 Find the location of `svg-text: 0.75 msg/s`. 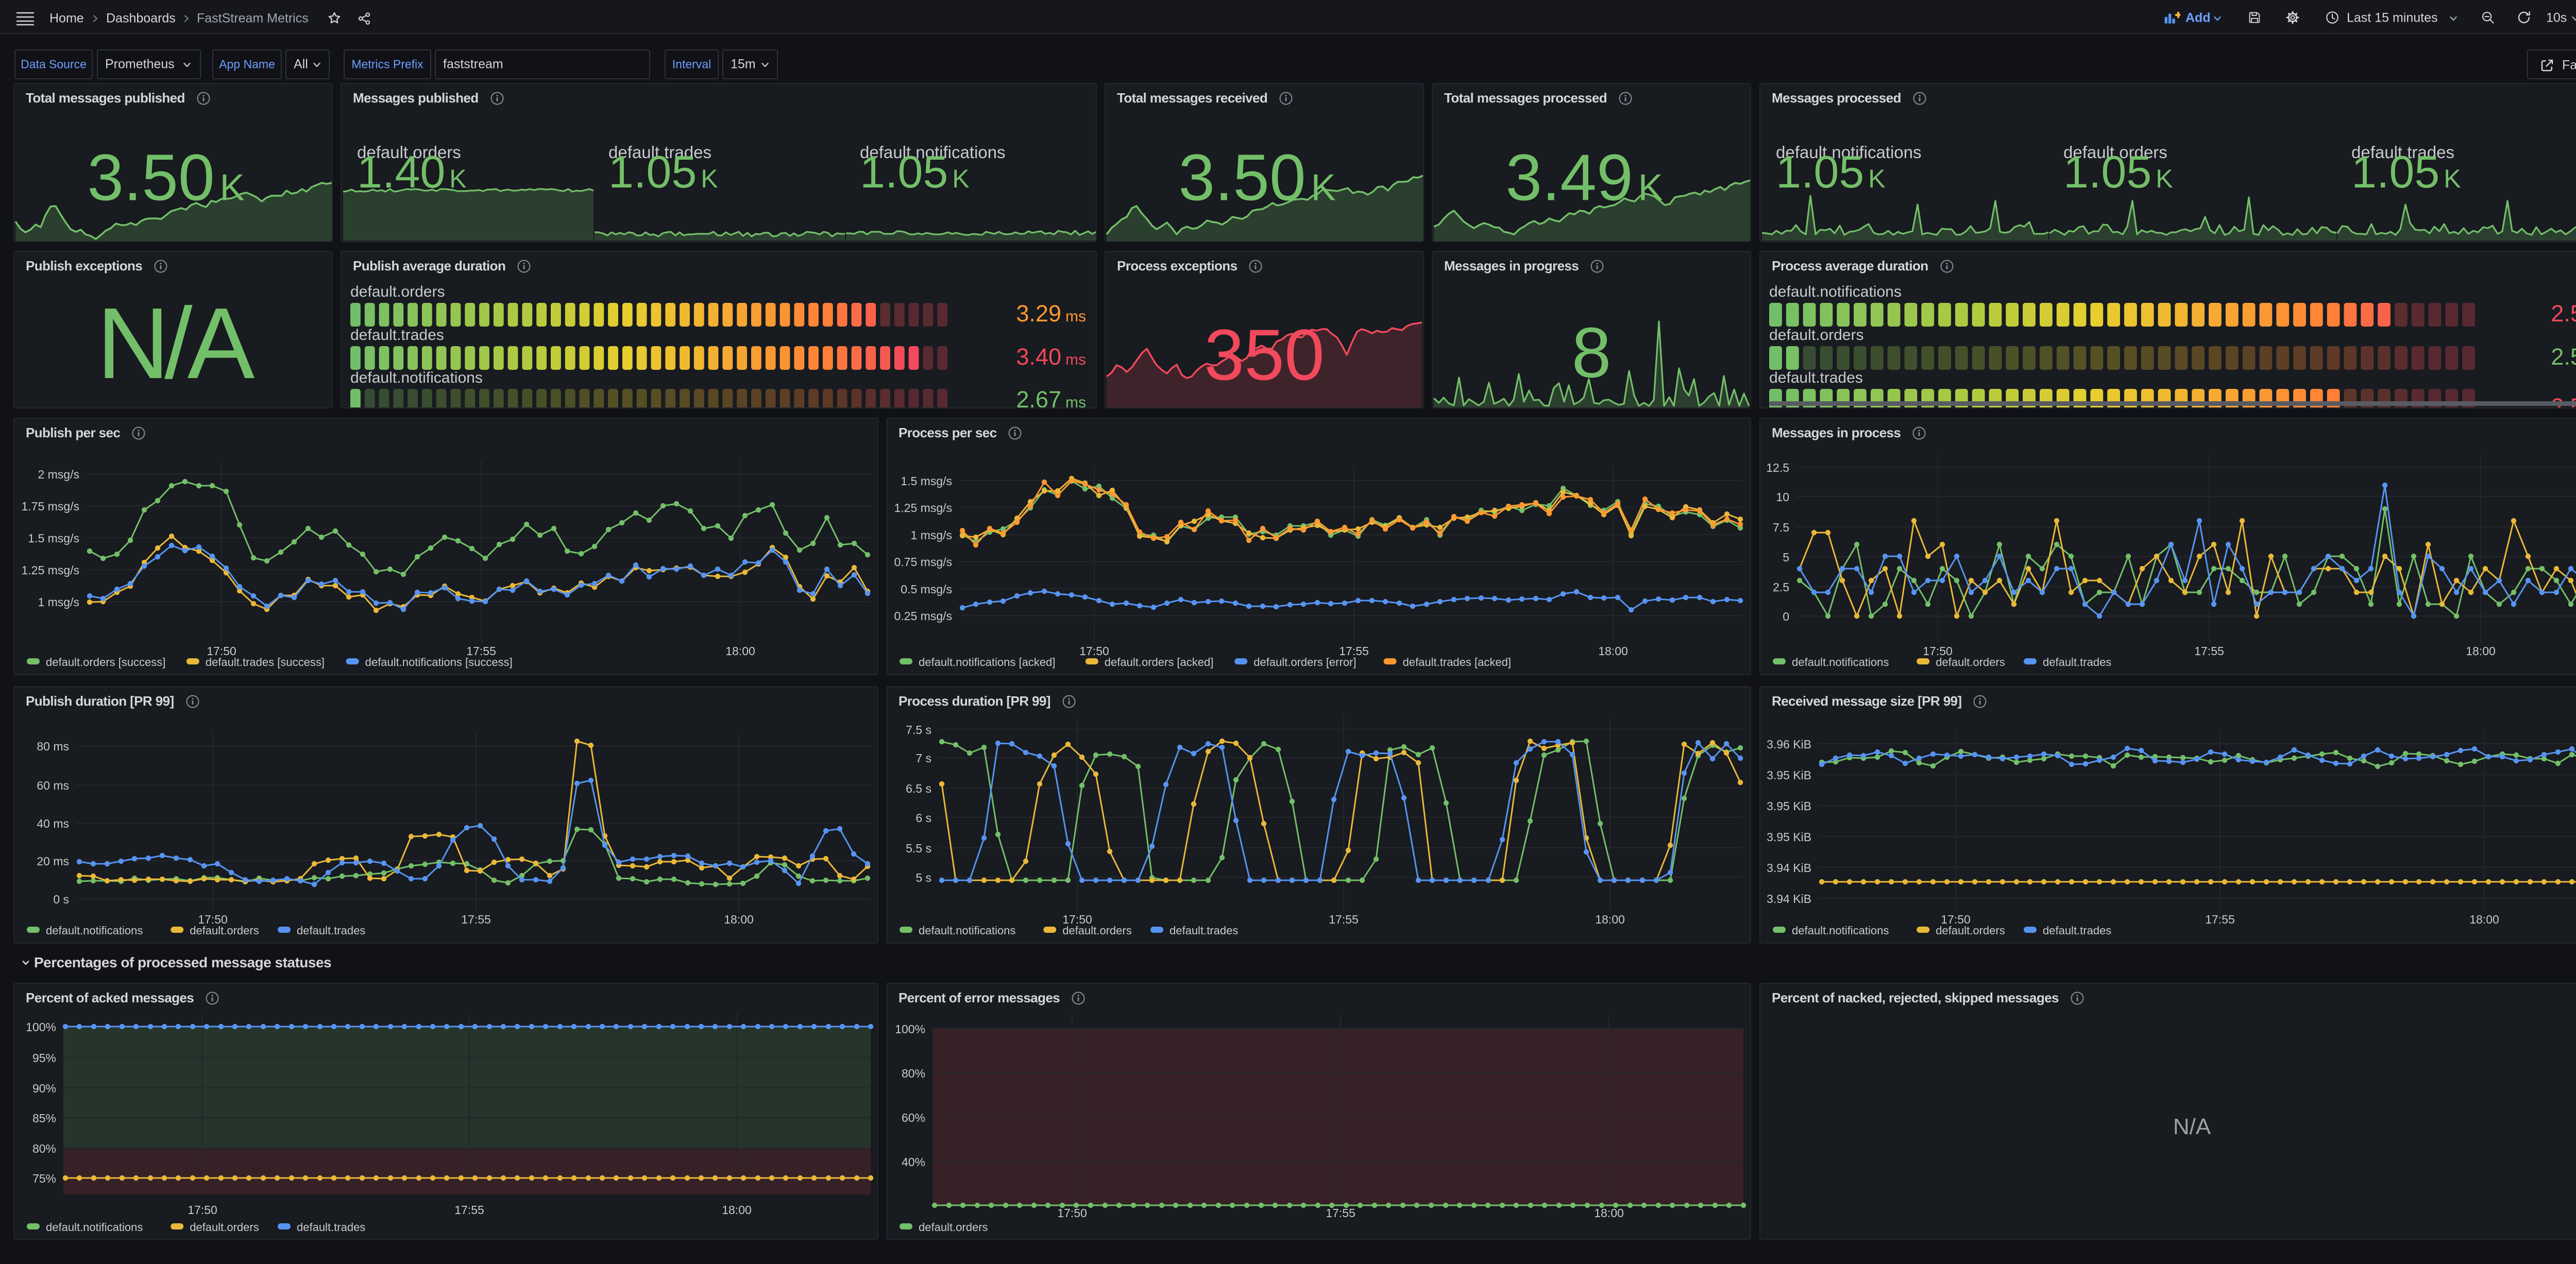

svg-text: 0.75 msg/s is located at coordinates (923, 562).